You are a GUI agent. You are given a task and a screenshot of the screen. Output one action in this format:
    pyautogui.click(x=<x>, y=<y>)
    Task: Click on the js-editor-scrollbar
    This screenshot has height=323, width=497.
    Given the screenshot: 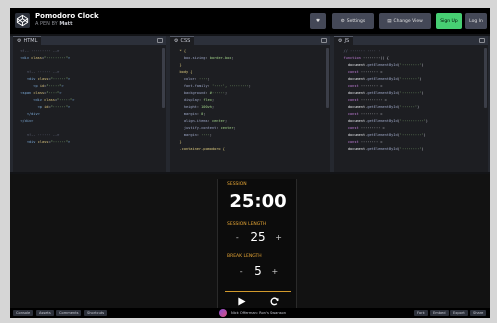 What is the action you would take?
    pyautogui.click(x=485, y=78)
    